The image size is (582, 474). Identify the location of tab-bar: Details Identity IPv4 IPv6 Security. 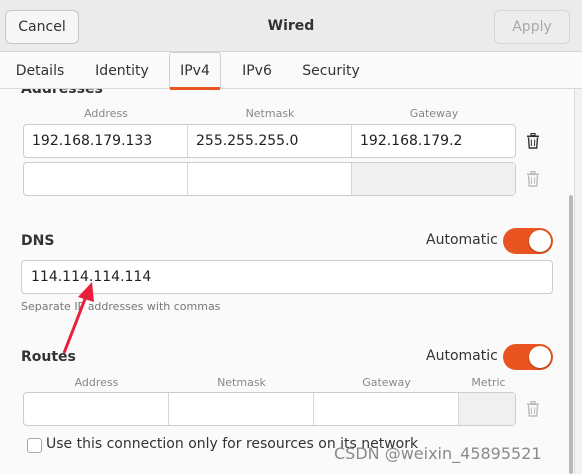
(291, 71).